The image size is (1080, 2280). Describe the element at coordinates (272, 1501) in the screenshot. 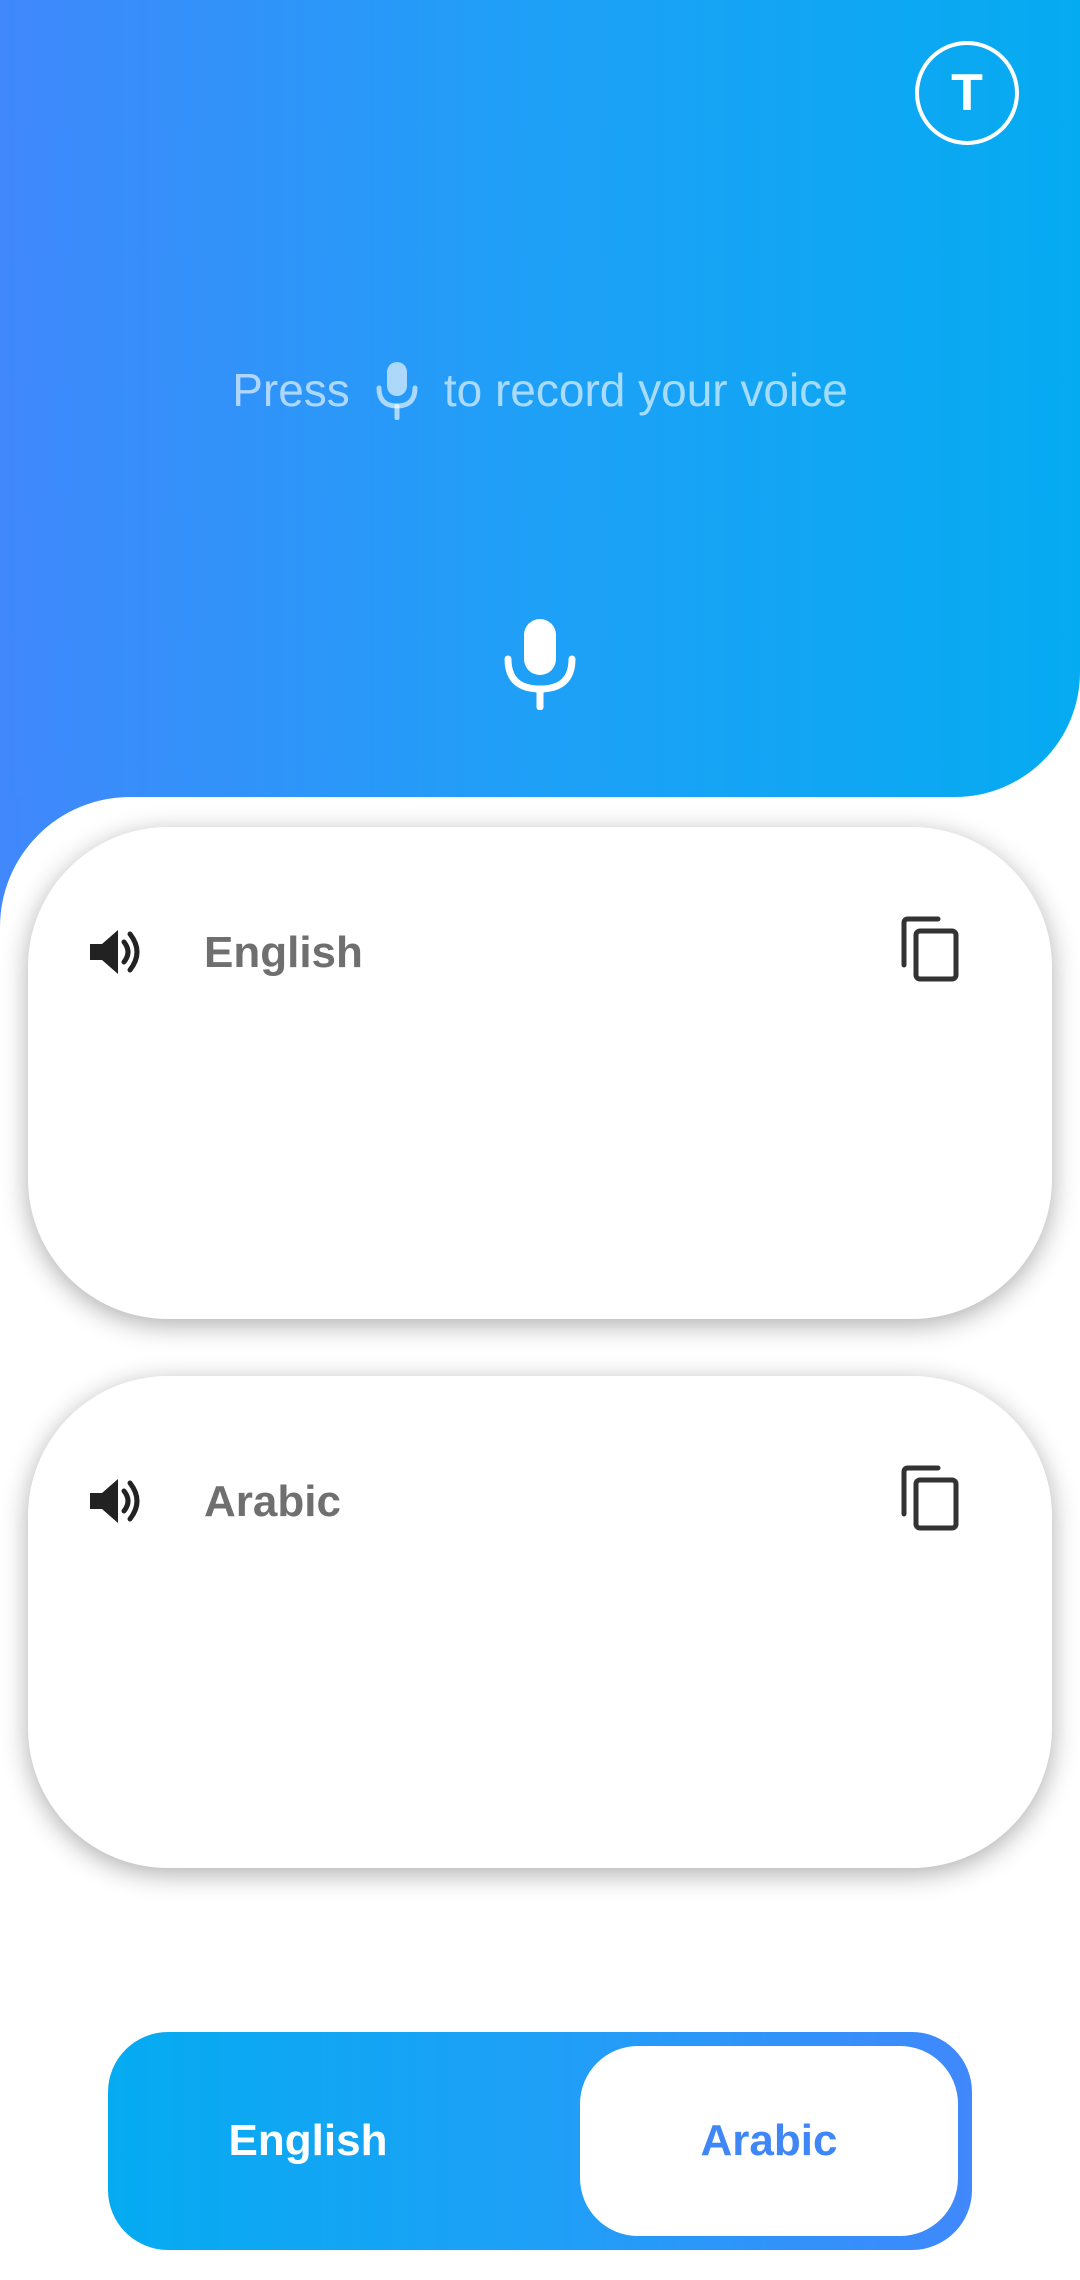

I see `card-language-label: Arabic` at that location.